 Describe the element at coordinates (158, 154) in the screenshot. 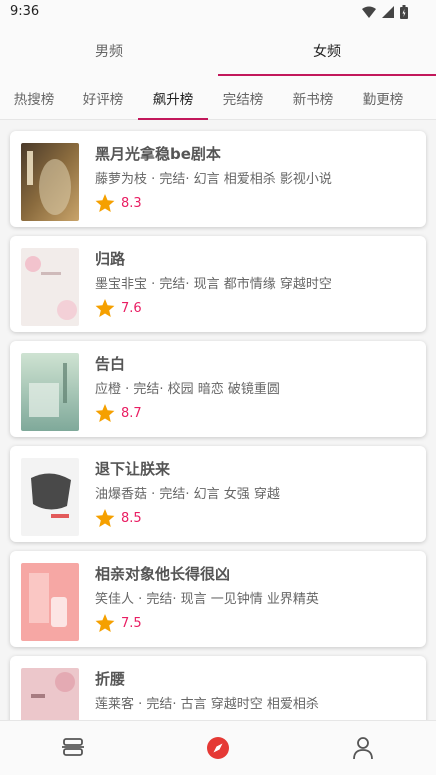

I see `book-title: 黑月光拿稳be剧本` at that location.